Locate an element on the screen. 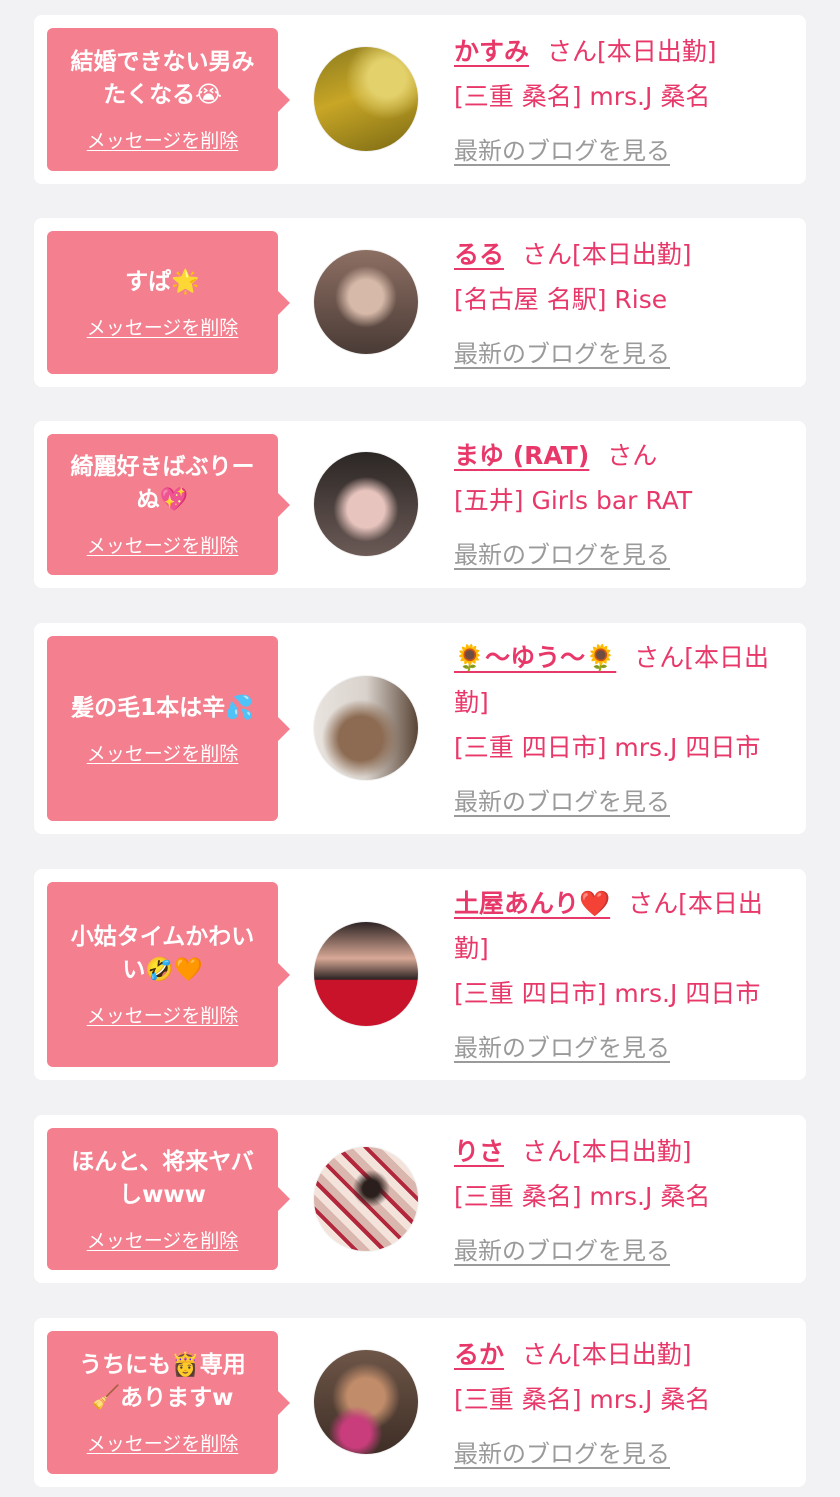  cast-name-link: 土屋あんり❤️ is located at coordinates (532, 903).